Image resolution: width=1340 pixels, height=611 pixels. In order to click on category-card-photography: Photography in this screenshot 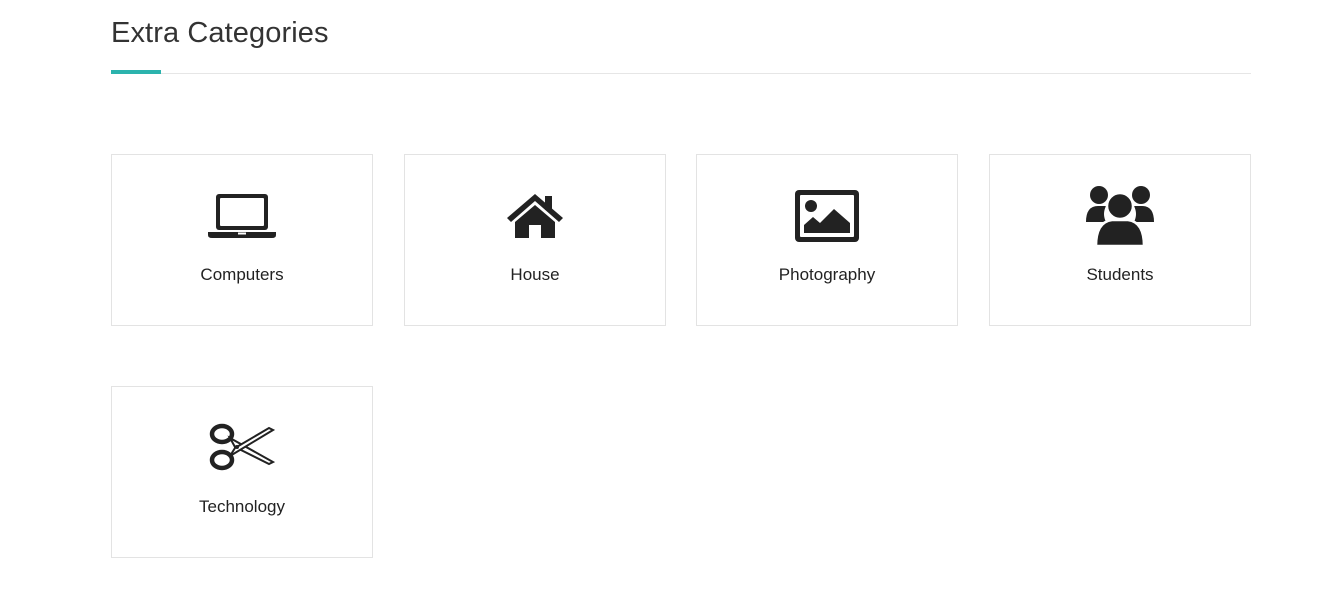, I will do `click(827, 240)`.